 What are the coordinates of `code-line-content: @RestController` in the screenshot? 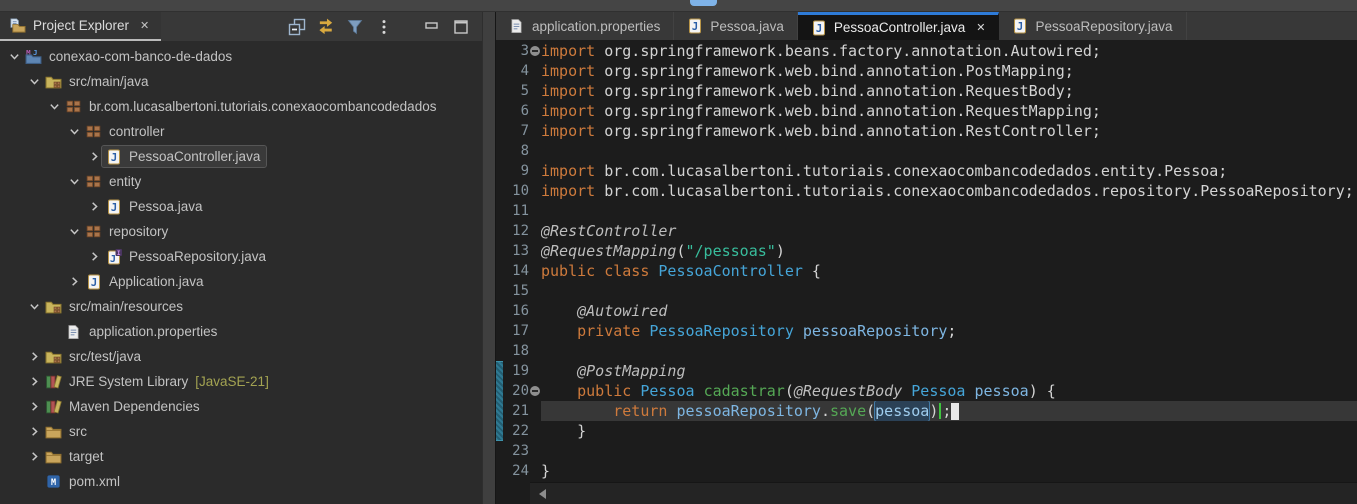 It's located at (949, 231).